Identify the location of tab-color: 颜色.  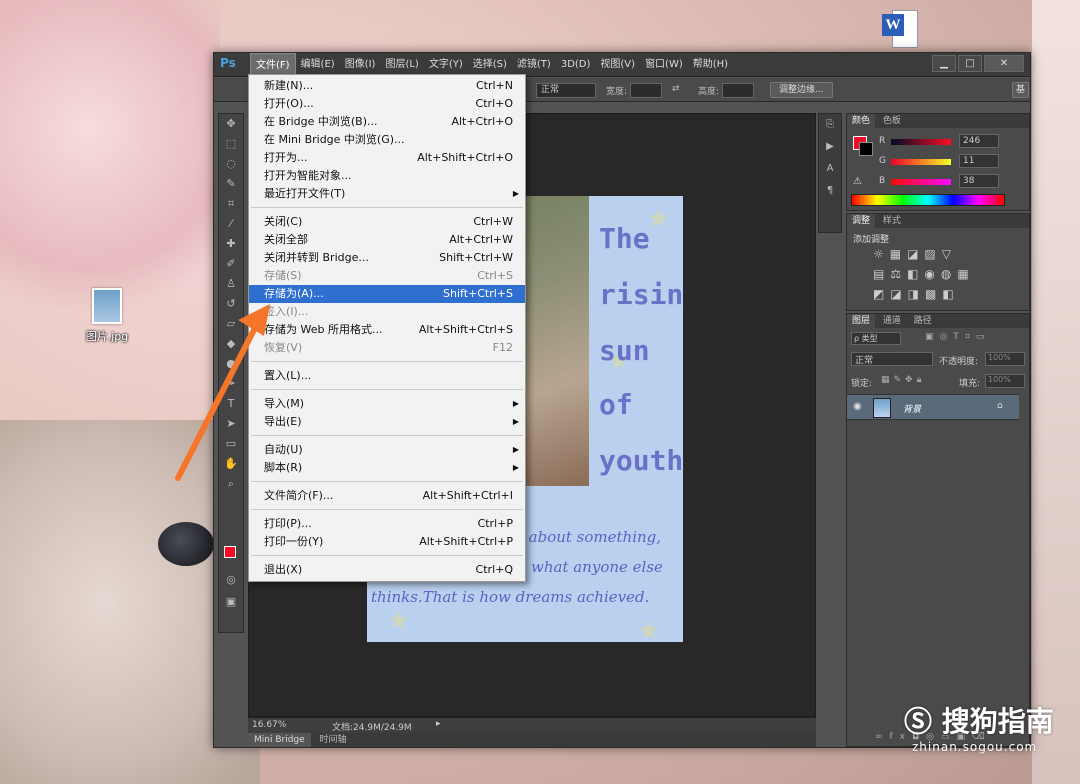
(861, 121).